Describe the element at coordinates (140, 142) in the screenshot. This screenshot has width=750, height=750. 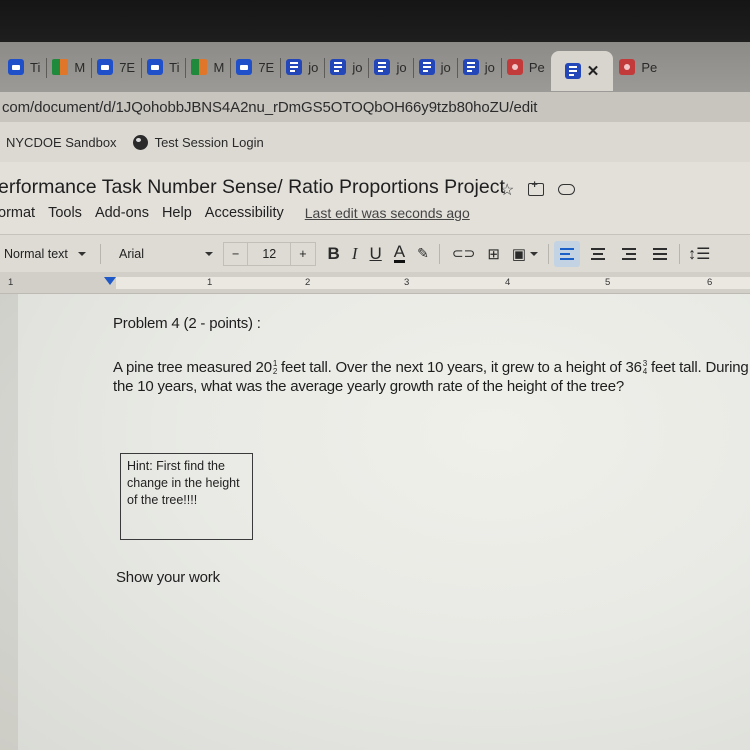
I see `globe-icon` at that location.